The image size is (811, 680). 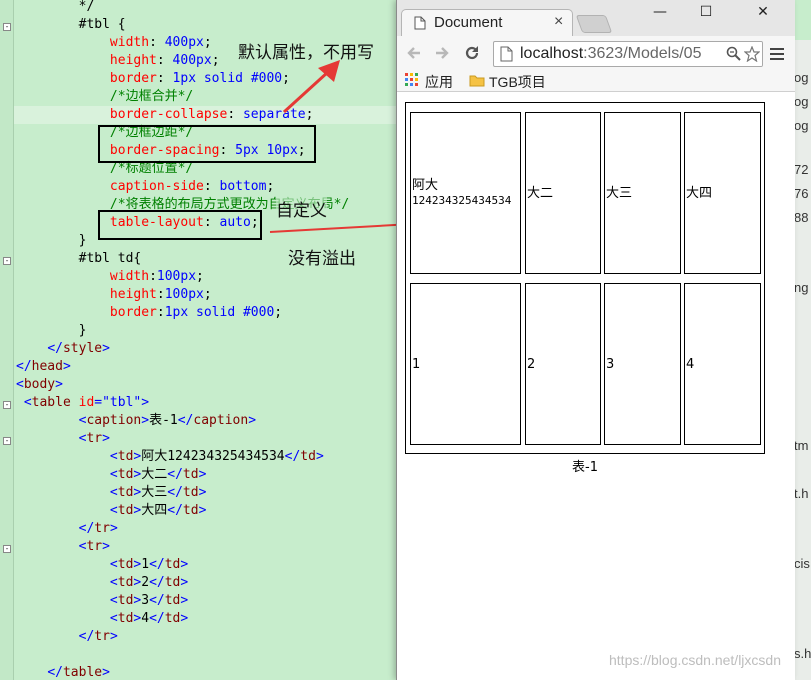 I want to click on code-token: table, so click(x=55, y=402).